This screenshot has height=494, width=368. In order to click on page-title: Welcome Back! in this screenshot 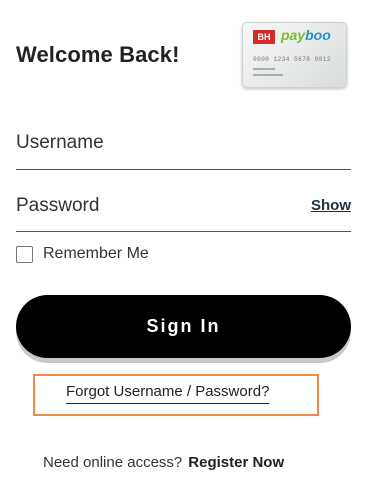, I will do `click(98, 54)`.